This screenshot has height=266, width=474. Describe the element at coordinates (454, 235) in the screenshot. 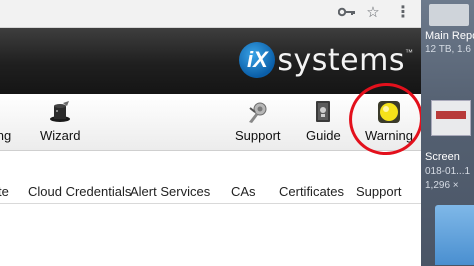

I see `folder-icon` at that location.